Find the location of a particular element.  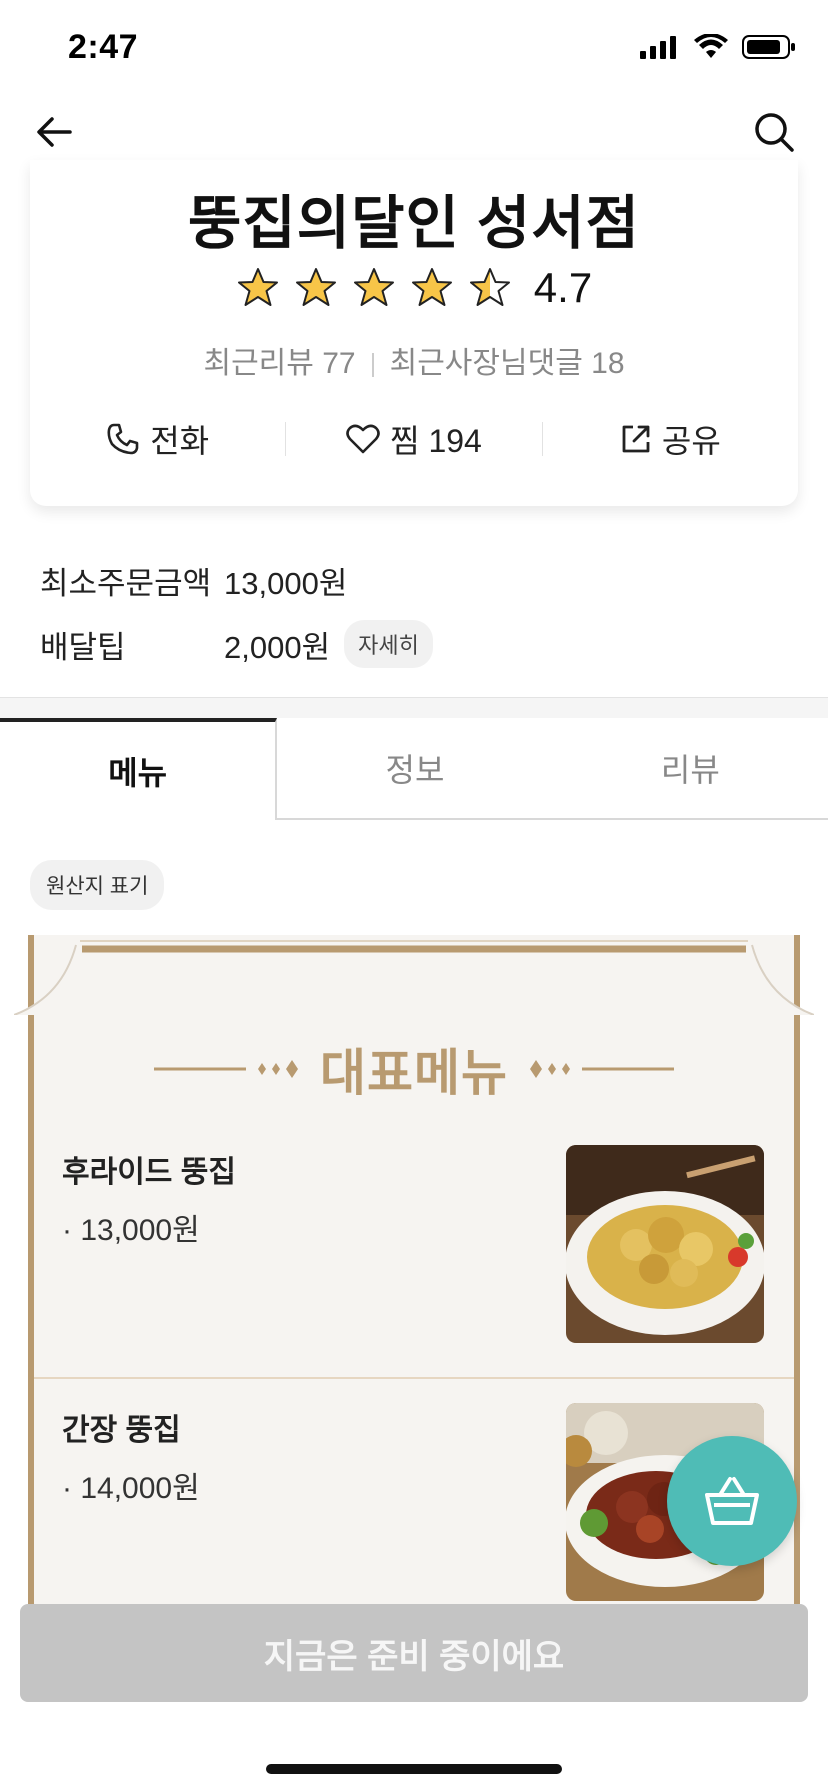

fried-chicken-photo is located at coordinates (665, 1244).